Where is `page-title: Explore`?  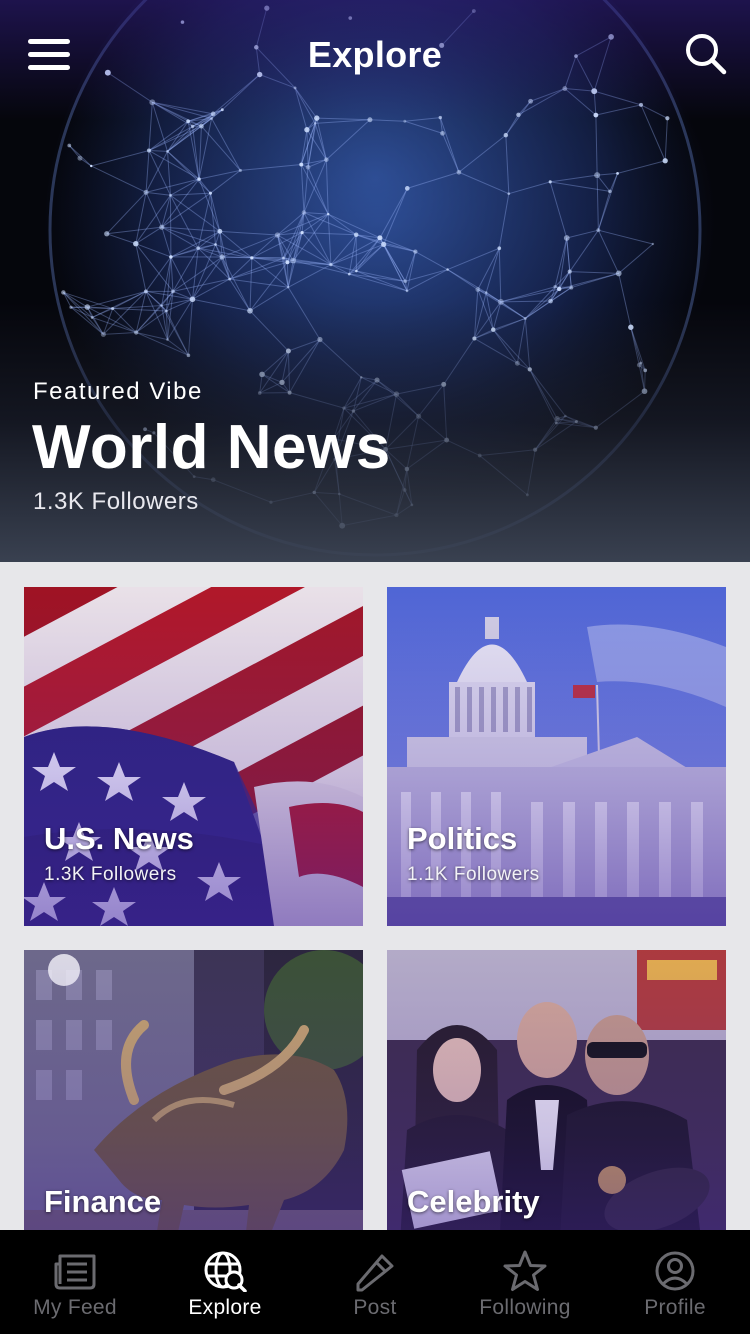
page-title: Explore is located at coordinates (375, 54).